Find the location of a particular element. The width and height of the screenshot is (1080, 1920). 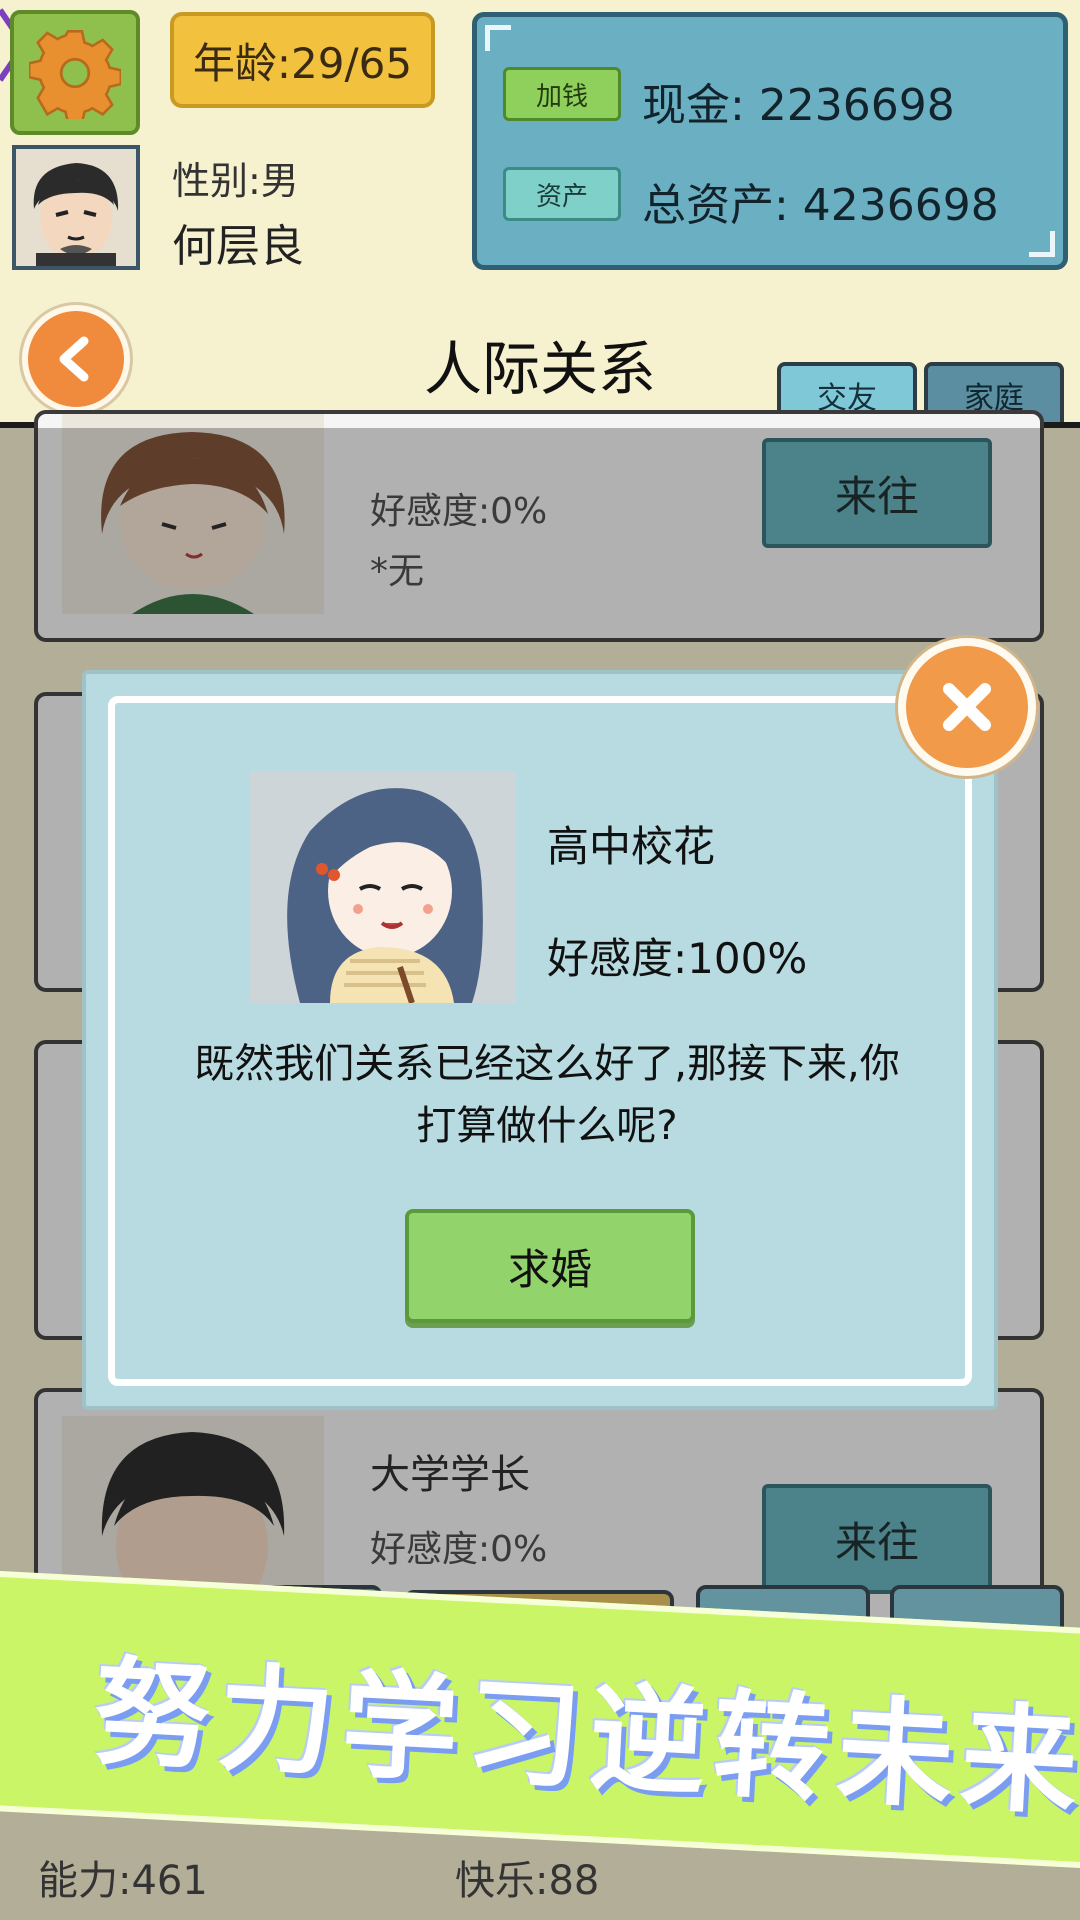

character-name: 高中校花 is located at coordinates (631, 846).